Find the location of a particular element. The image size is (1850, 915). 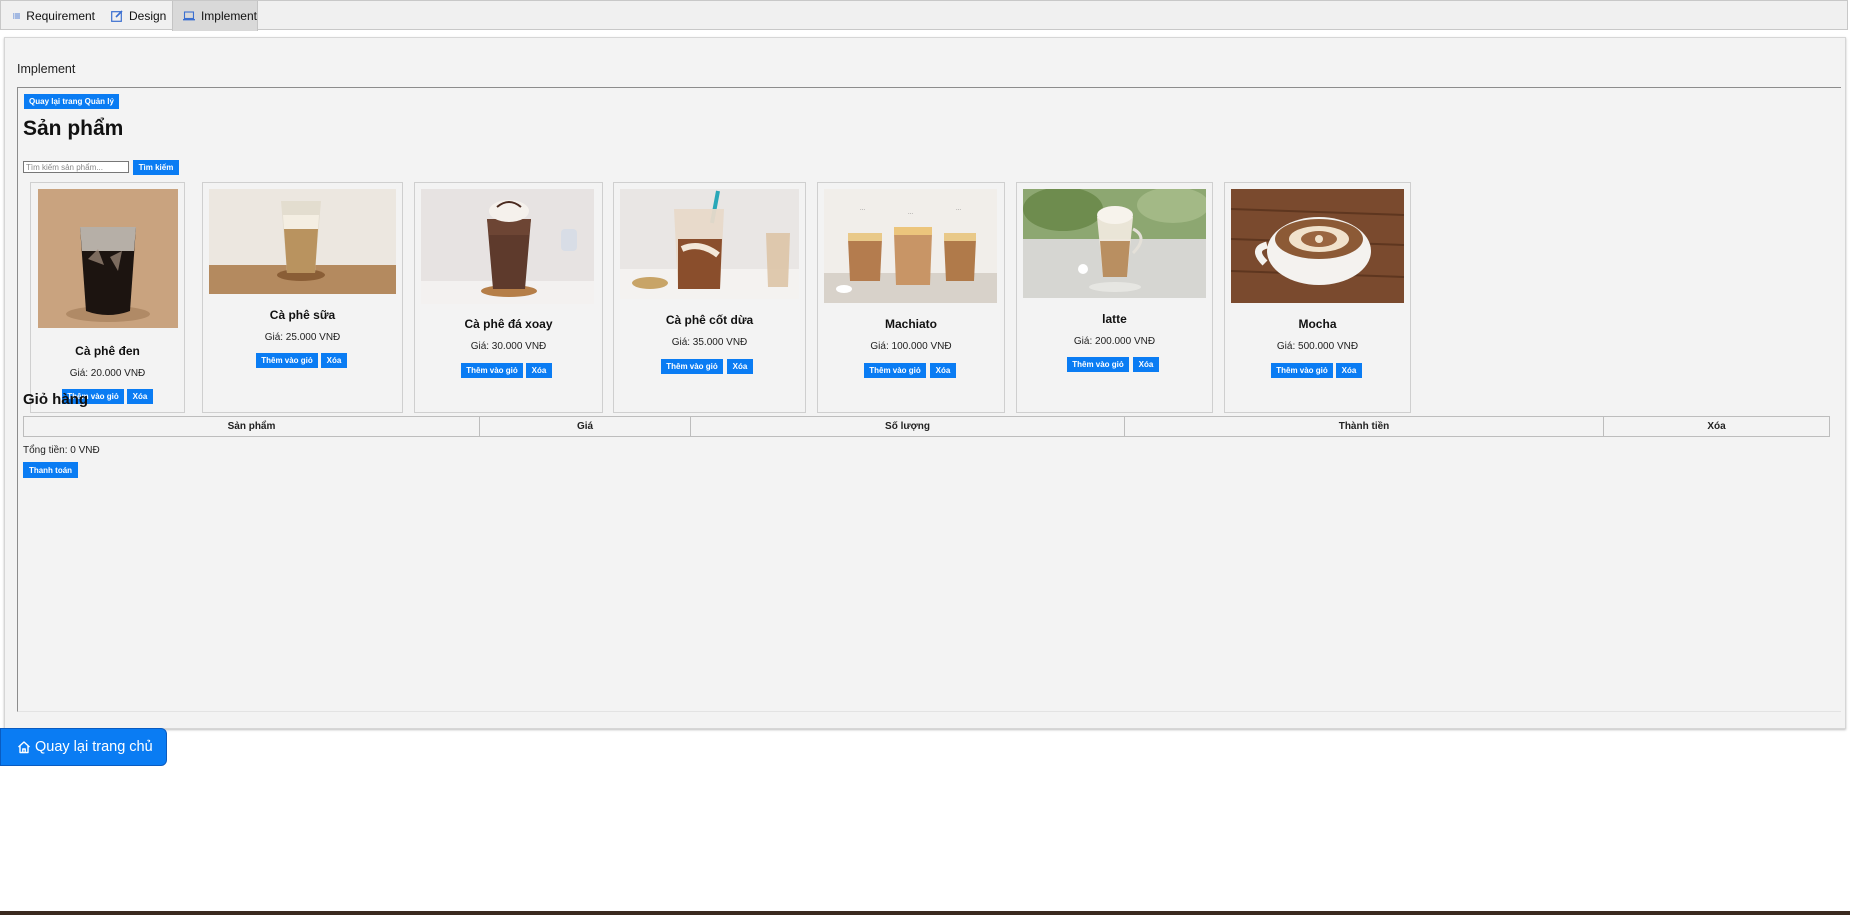

product-price: Giá: 30.000 VNĐ is located at coordinates (508, 346).